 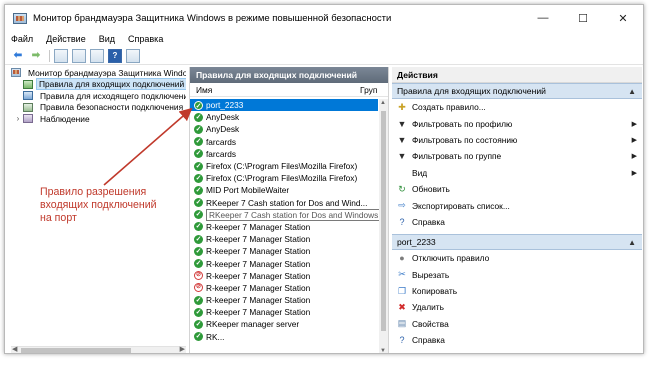 What do you see at coordinates (97, 55) in the screenshot?
I see `export-list-icon` at bounding box center [97, 55].